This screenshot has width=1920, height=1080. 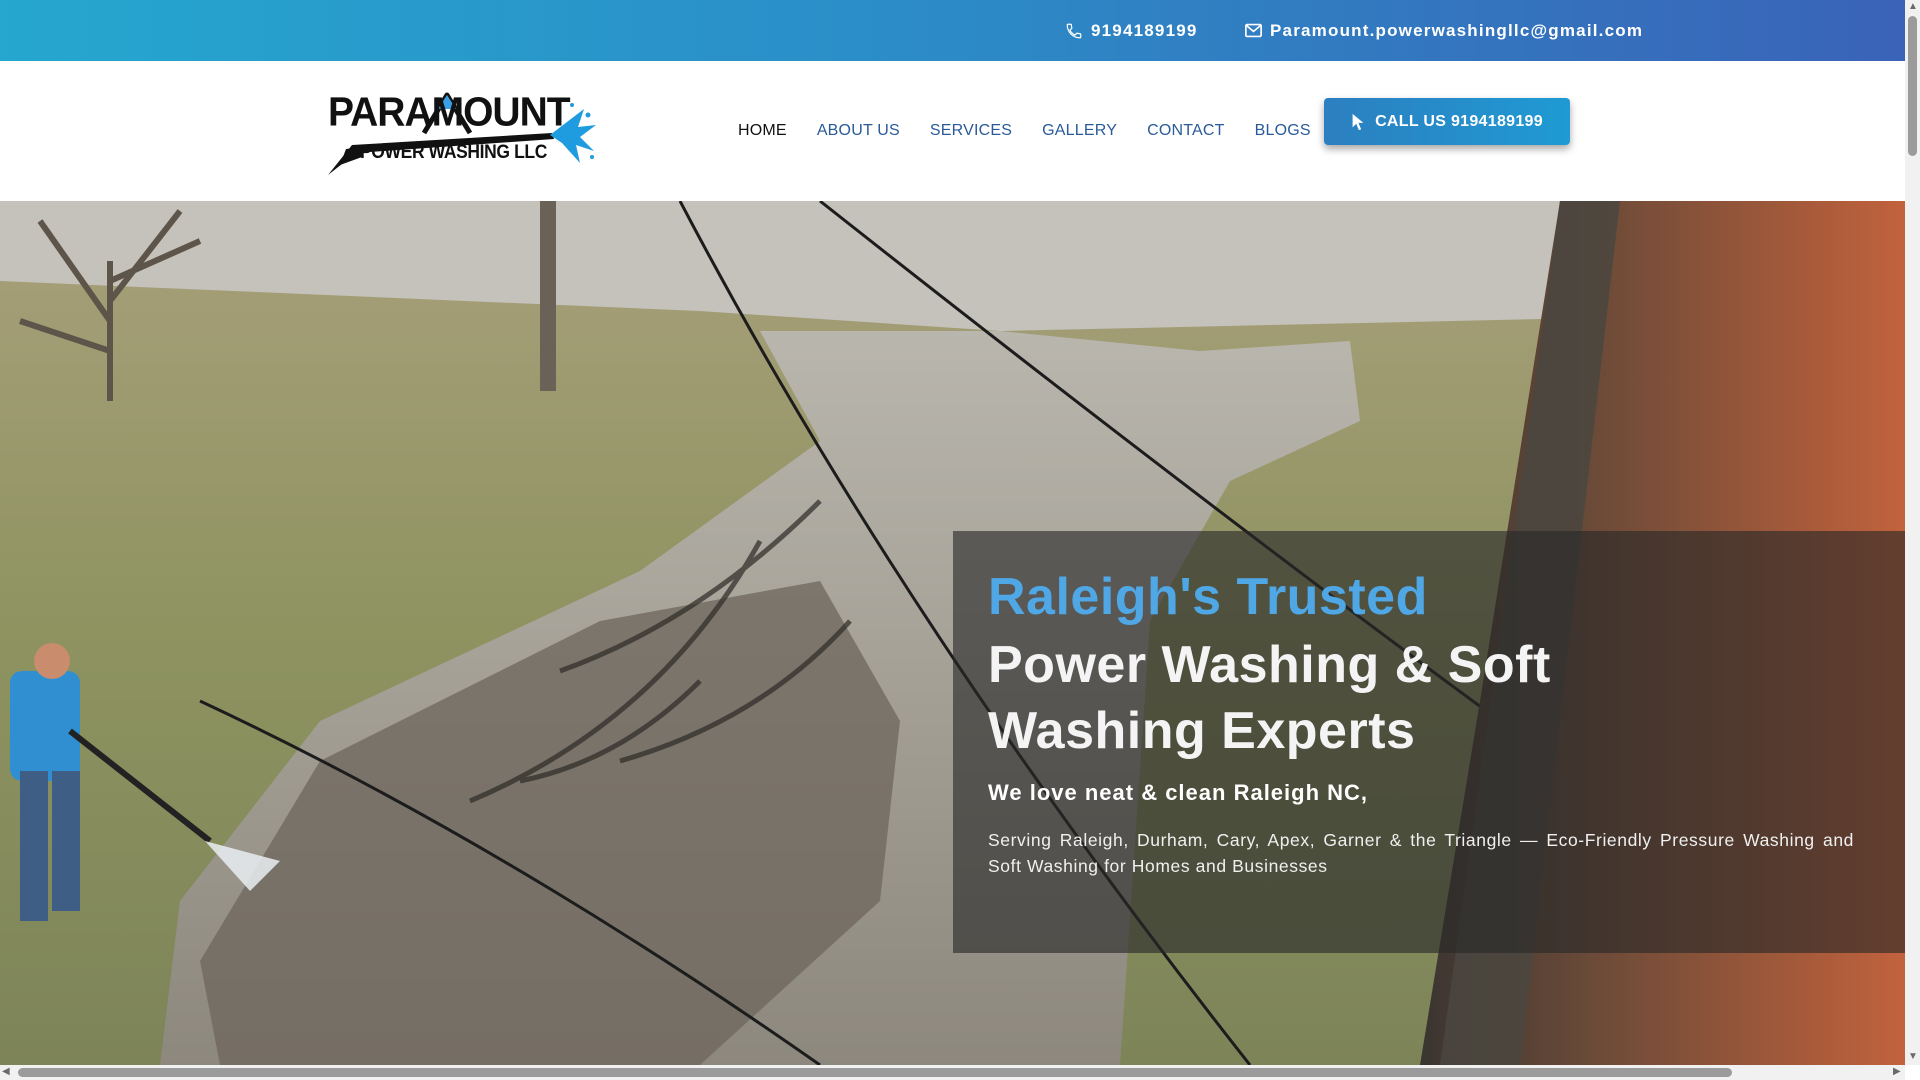 What do you see at coordinates (1459, 121) in the screenshot?
I see `call-us-label: CALL US 9194189199` at bounding box center [1459, 121].